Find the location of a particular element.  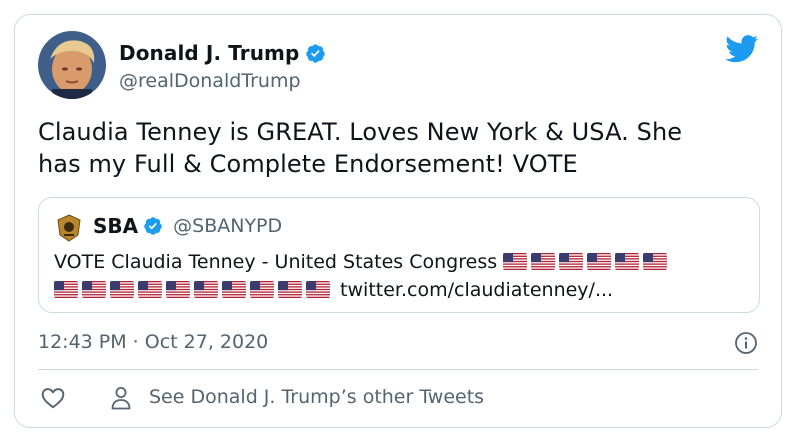

quoted-name-row: SBA @SBANYPD is located at coordinates (187, 226).